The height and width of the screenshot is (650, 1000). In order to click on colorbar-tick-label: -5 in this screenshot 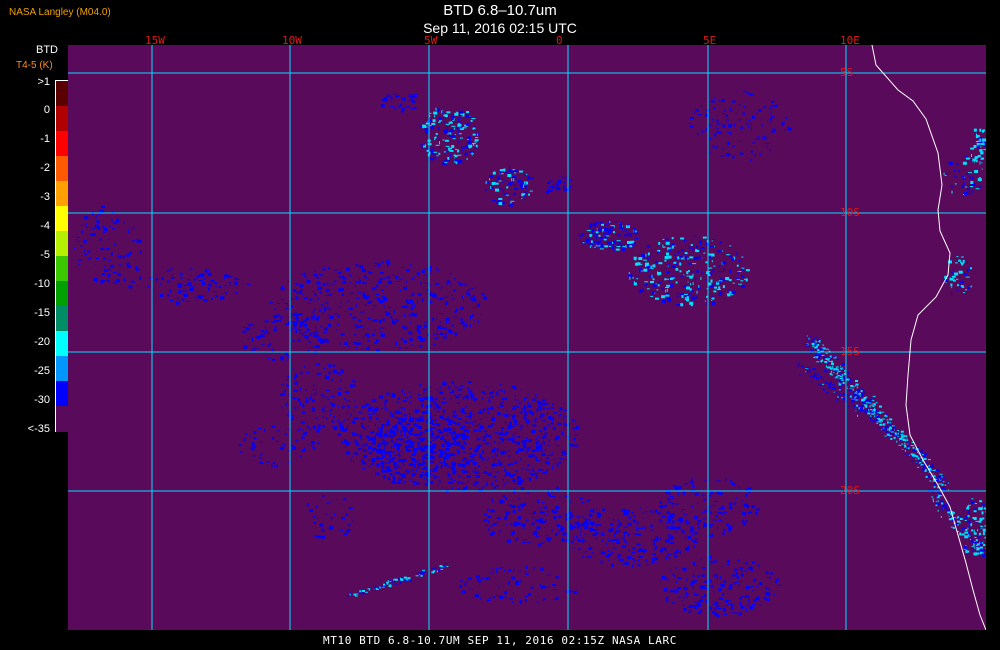, I will do `click(45, 255)`.